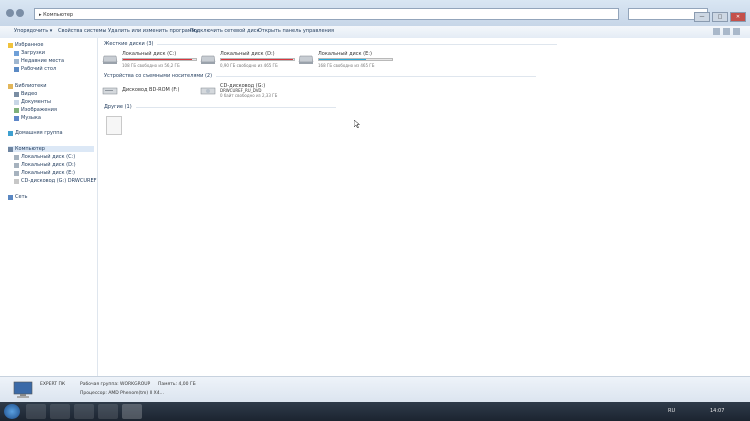 This screenshot has height=421, width=750. I want to click on drive-label: Локальный диск (C:), so click(149, 54).